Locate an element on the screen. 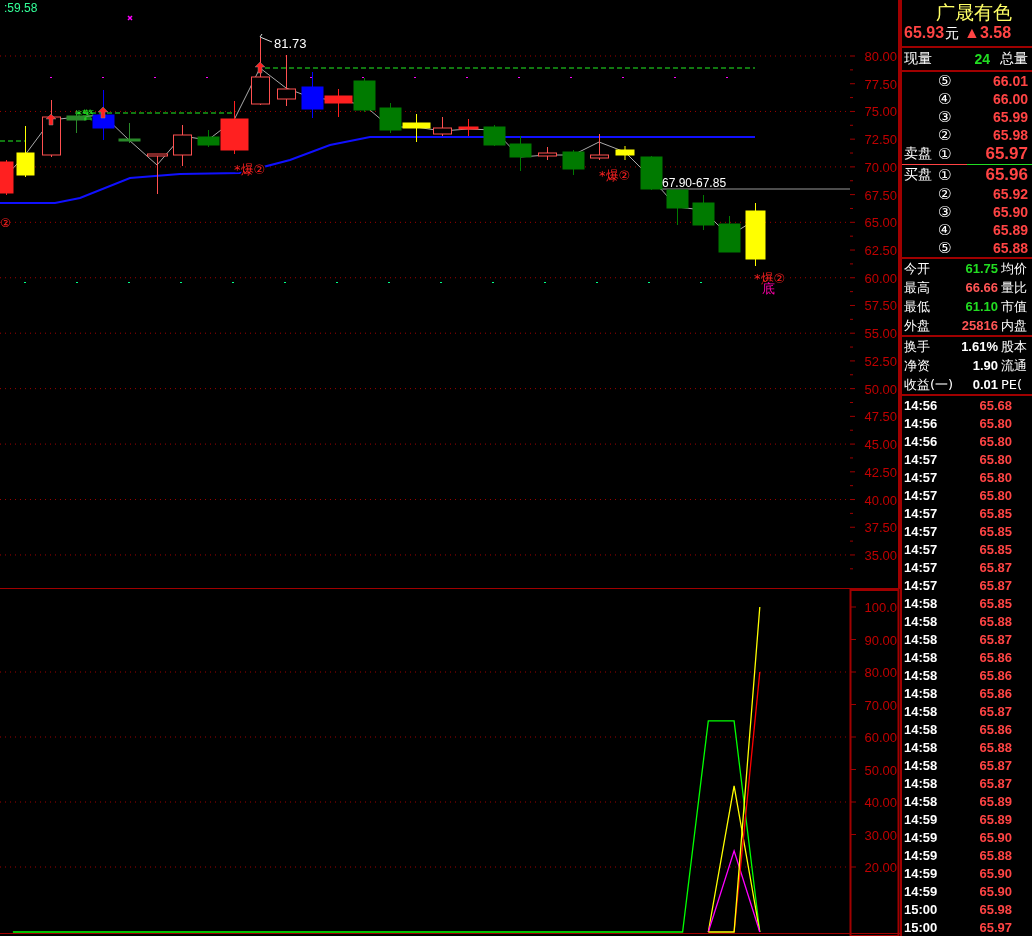  price-range-label: 67.90-67.85 is located at coordinates (694, 183).